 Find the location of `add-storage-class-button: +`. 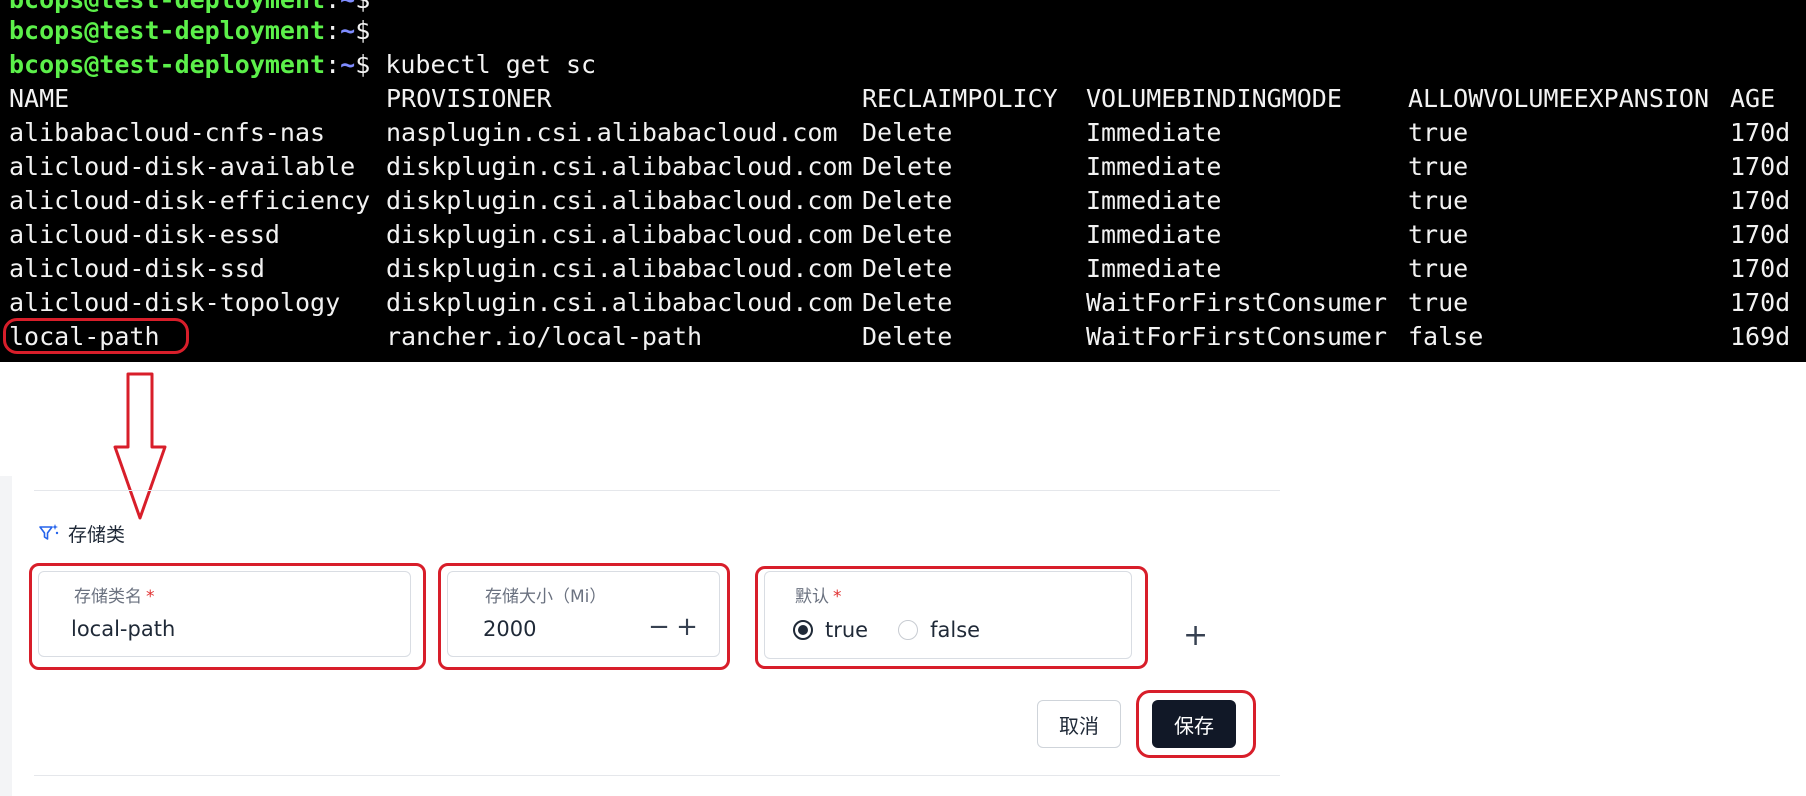

add-storage-class-button: + is located at coordinates (1195, 636).